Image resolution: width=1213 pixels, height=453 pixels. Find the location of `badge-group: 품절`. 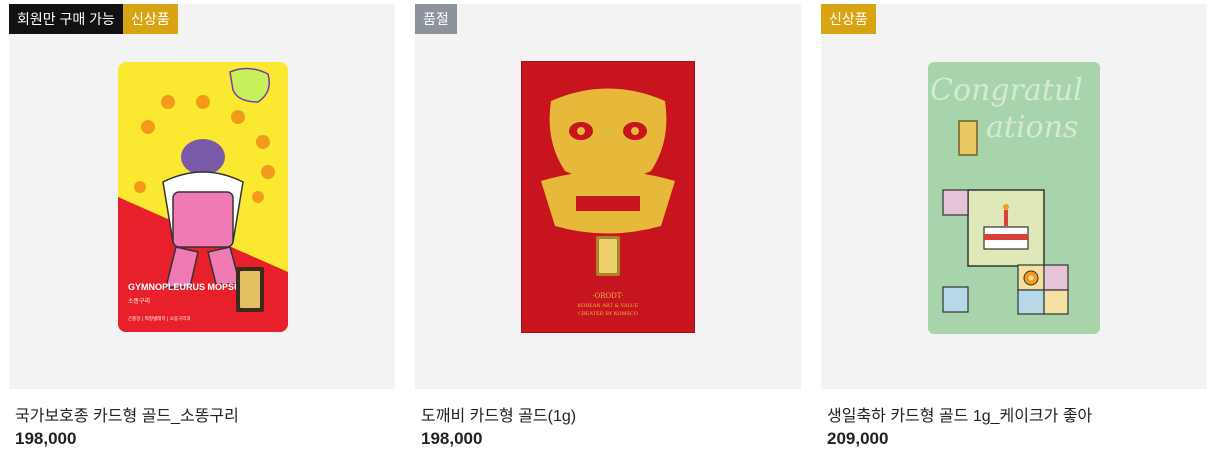

badge-group: 품절 is located at coordinates (436, 19).